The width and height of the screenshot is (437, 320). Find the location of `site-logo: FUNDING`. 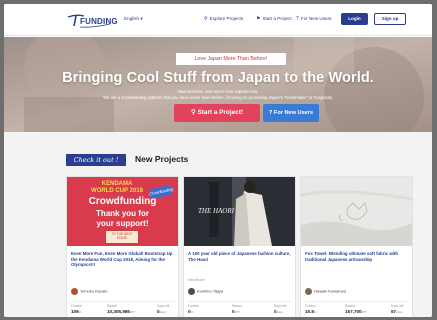

site-logo: FUNDING is located at coordinates (92, 20).